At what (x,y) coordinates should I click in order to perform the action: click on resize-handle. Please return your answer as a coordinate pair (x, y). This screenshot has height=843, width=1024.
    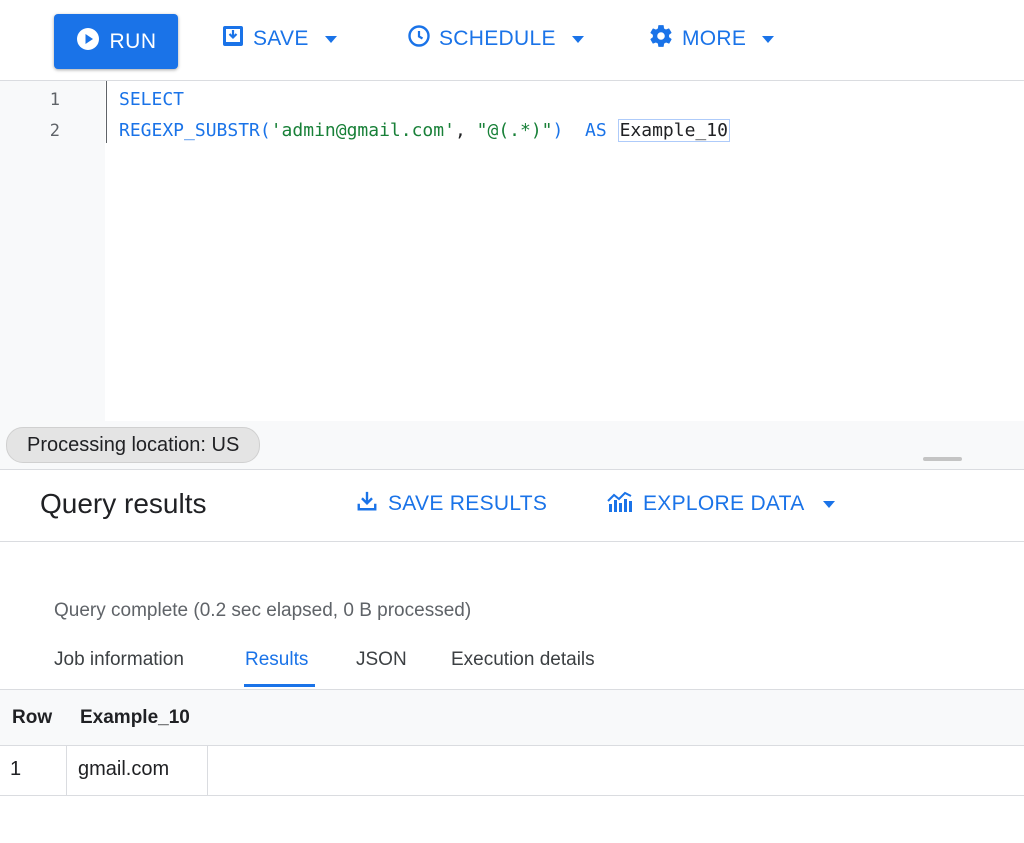
    Looking at the image, I should click on (942, 459).